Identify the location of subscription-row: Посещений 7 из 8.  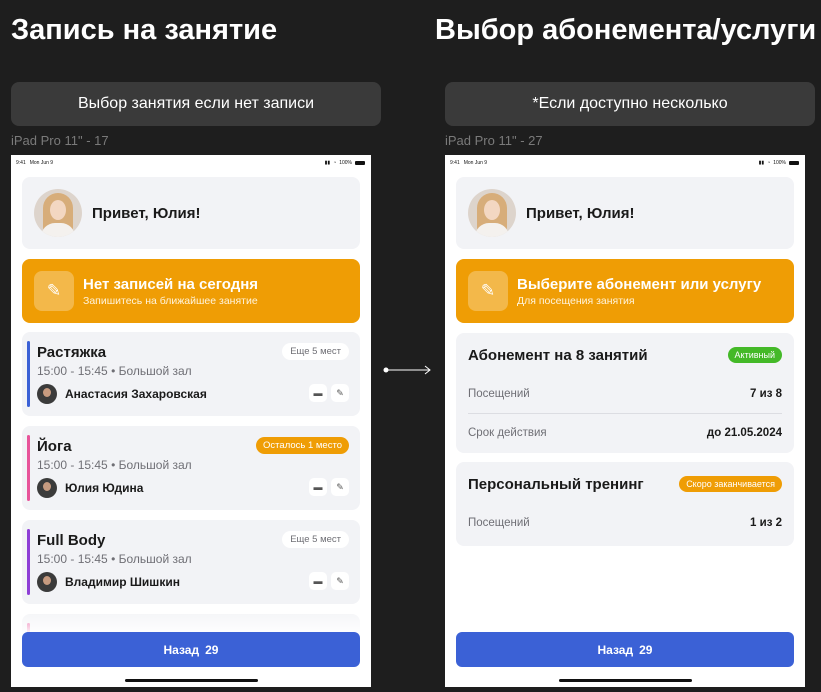
(625, 394).